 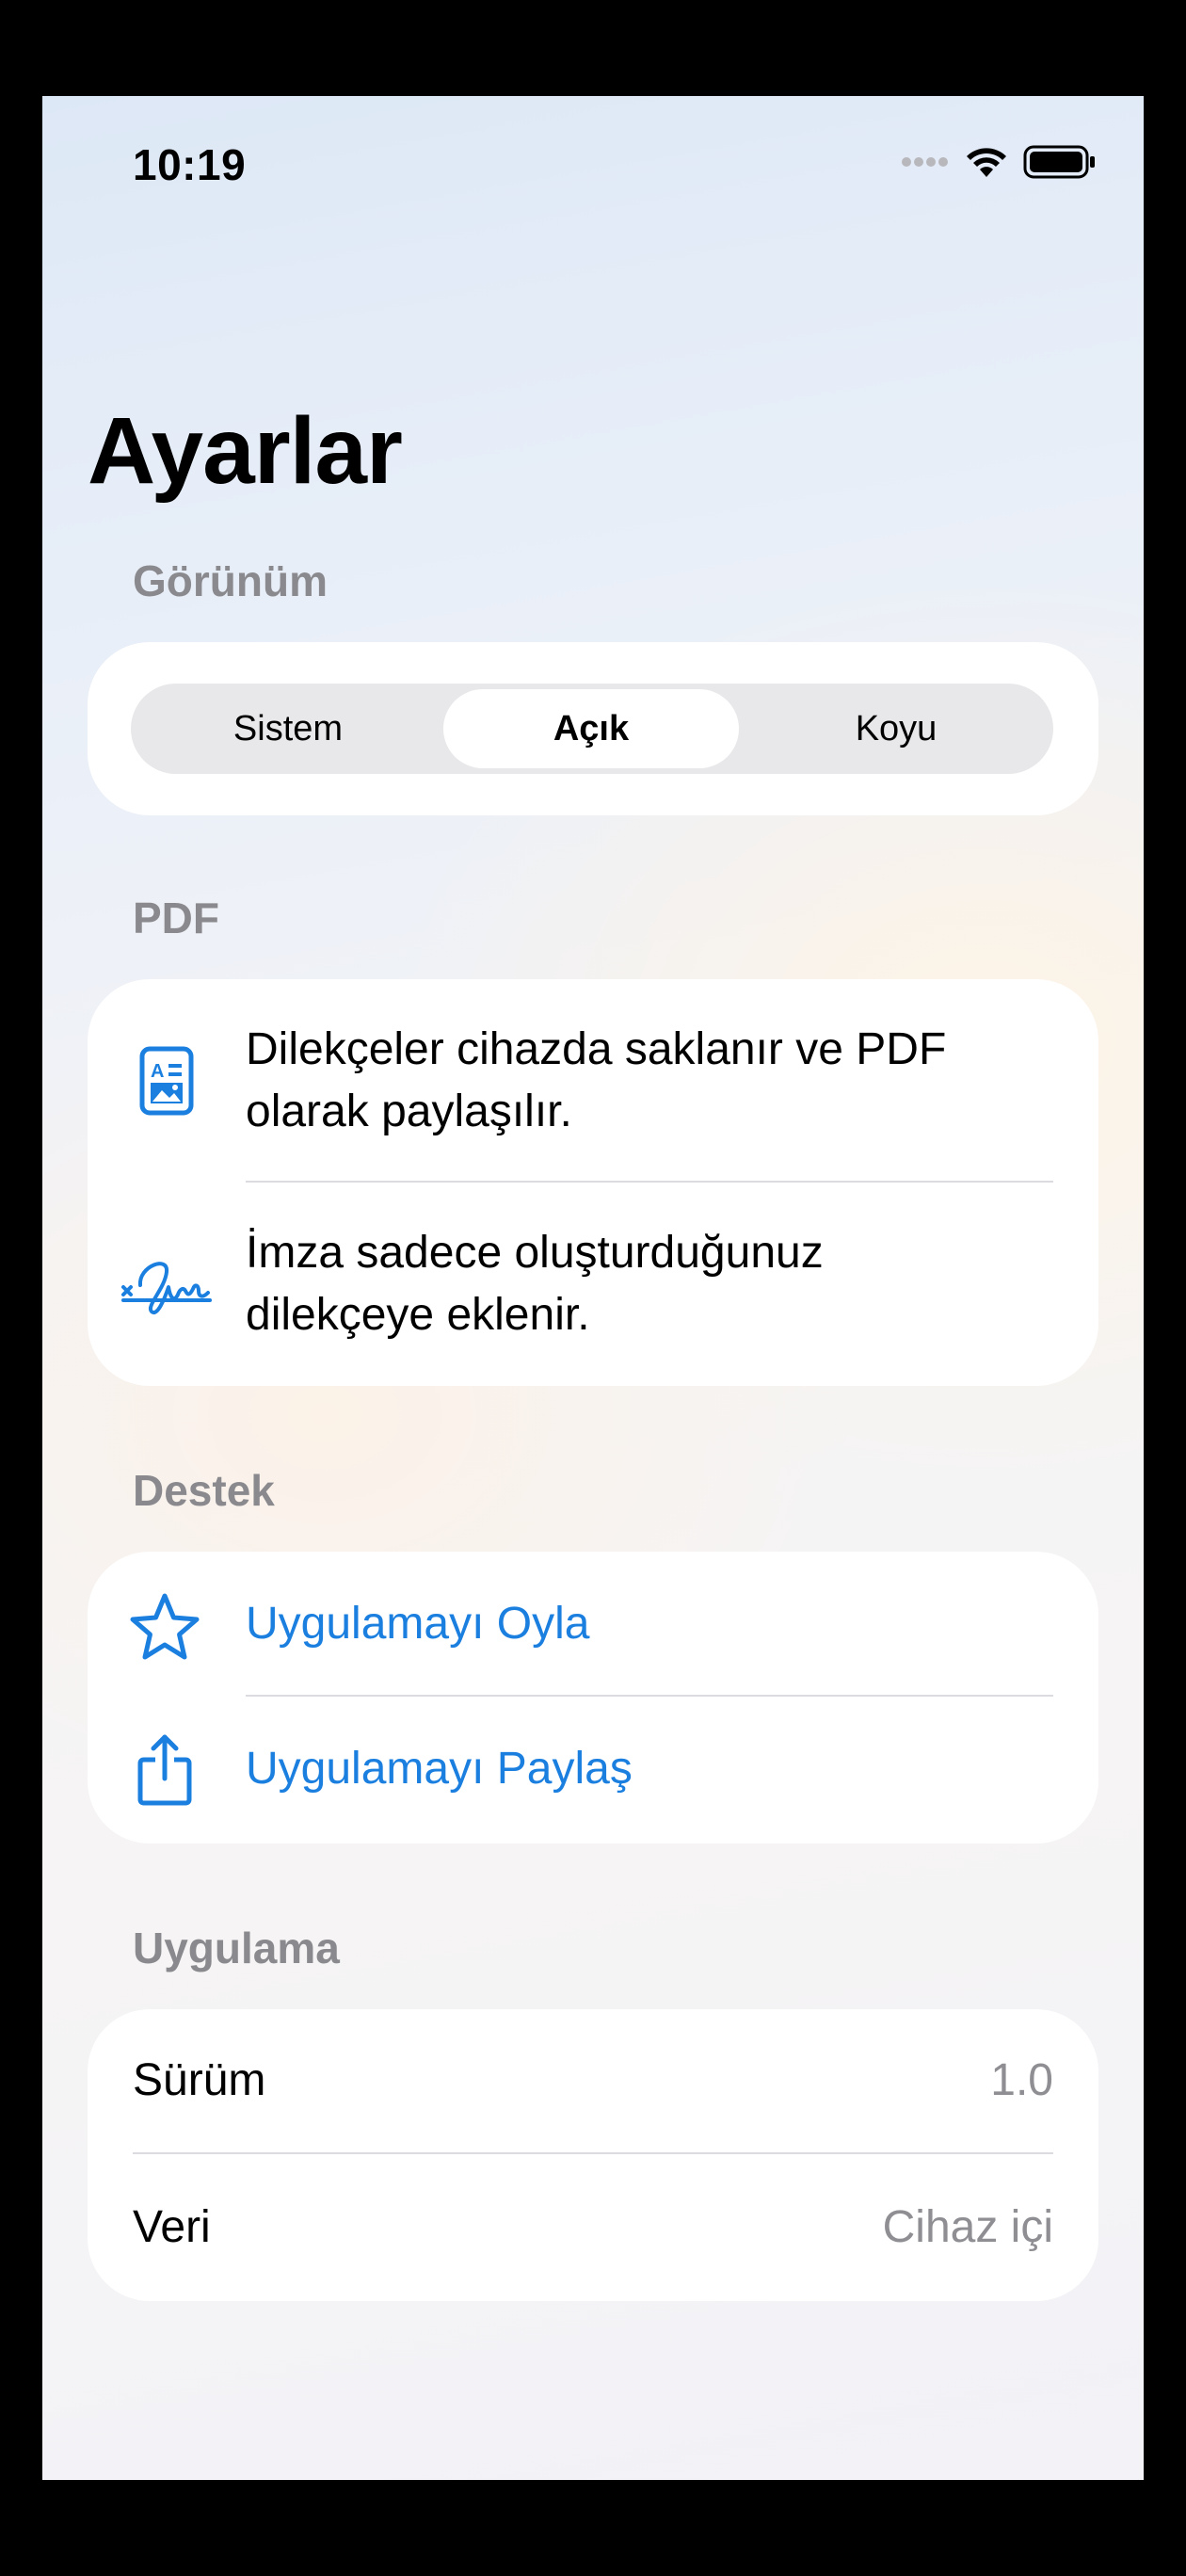 I want to click on data-row: Veri Cihaz içi, so click(x=593, y=2227).